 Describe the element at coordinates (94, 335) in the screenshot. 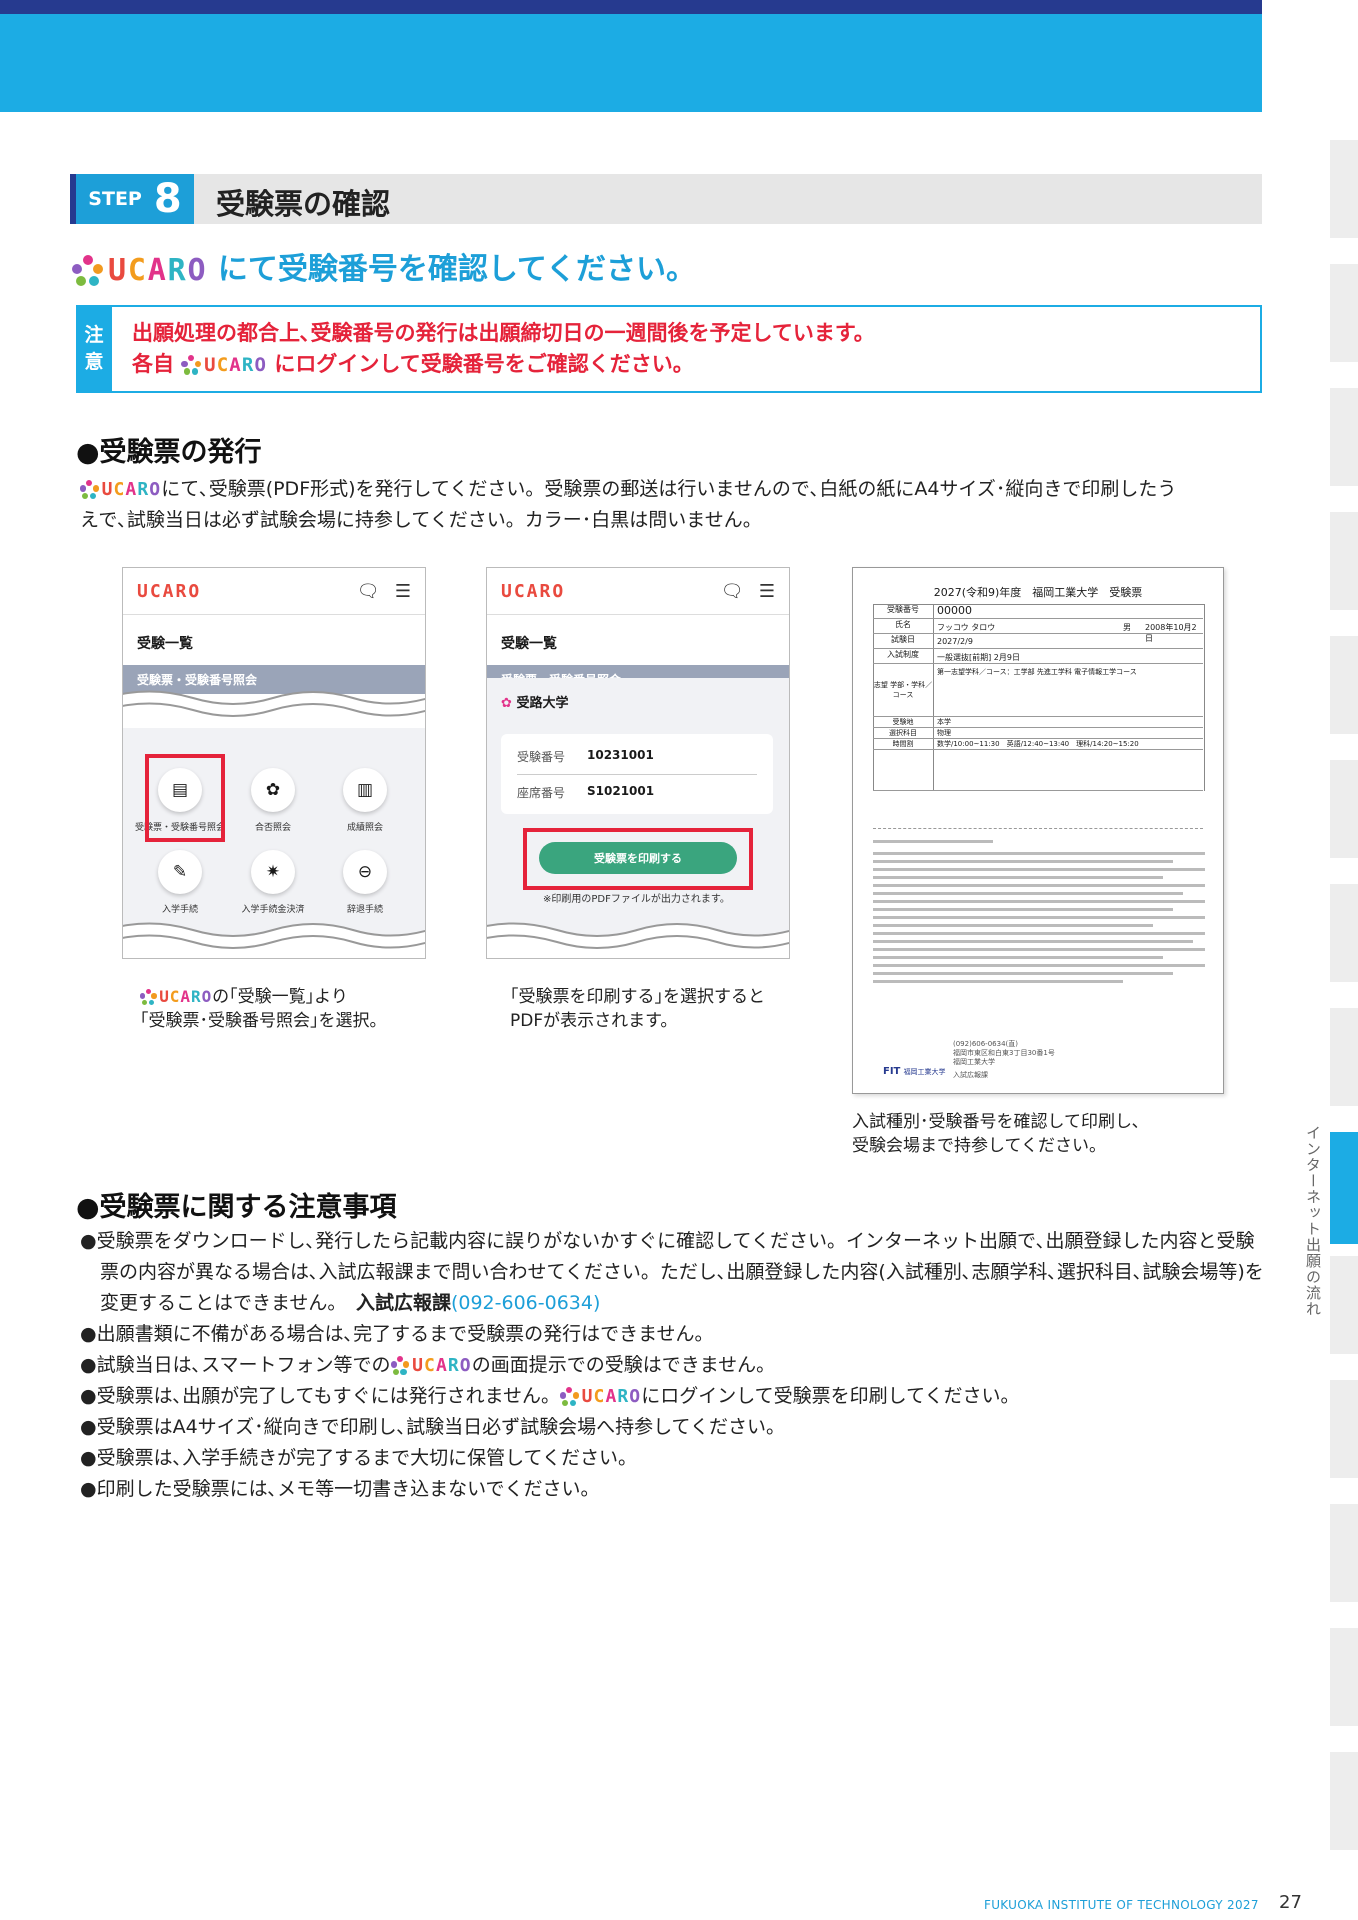

I see `note-side-char: 注` at that location.